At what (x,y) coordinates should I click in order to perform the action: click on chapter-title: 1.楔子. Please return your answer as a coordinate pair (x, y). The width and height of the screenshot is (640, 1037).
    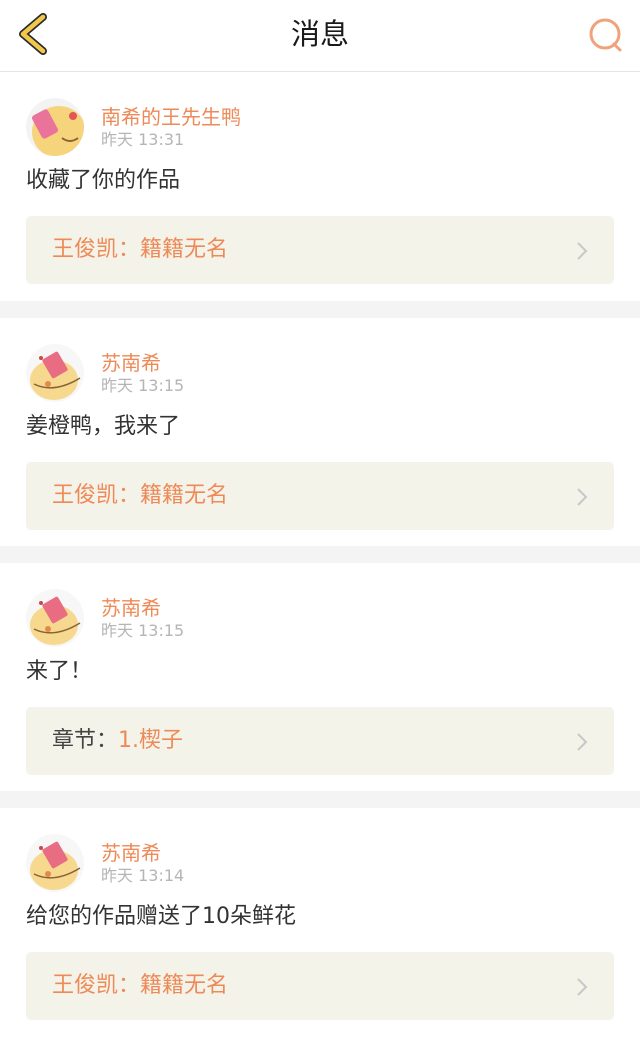
    Looking at the image, I should click on (151, 740).